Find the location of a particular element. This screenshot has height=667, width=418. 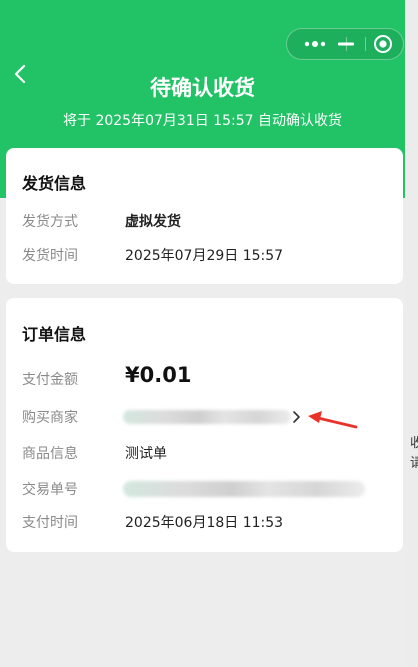

trade-number-redacted is located at coordinates (244, 489).